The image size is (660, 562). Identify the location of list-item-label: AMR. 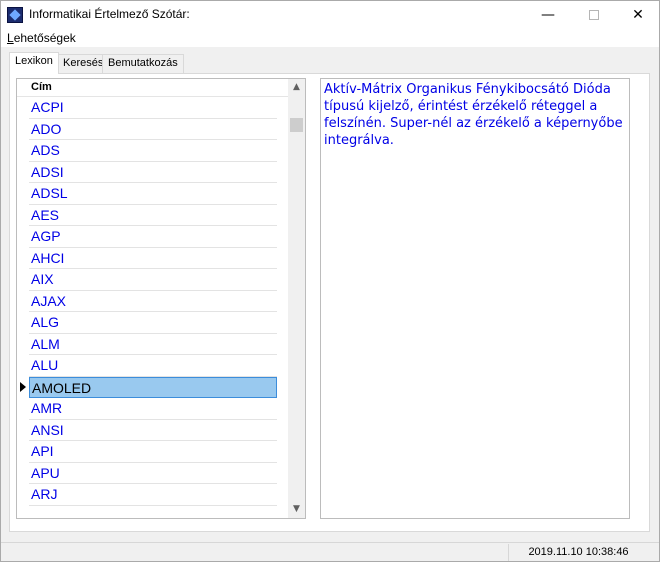
(153, 409).